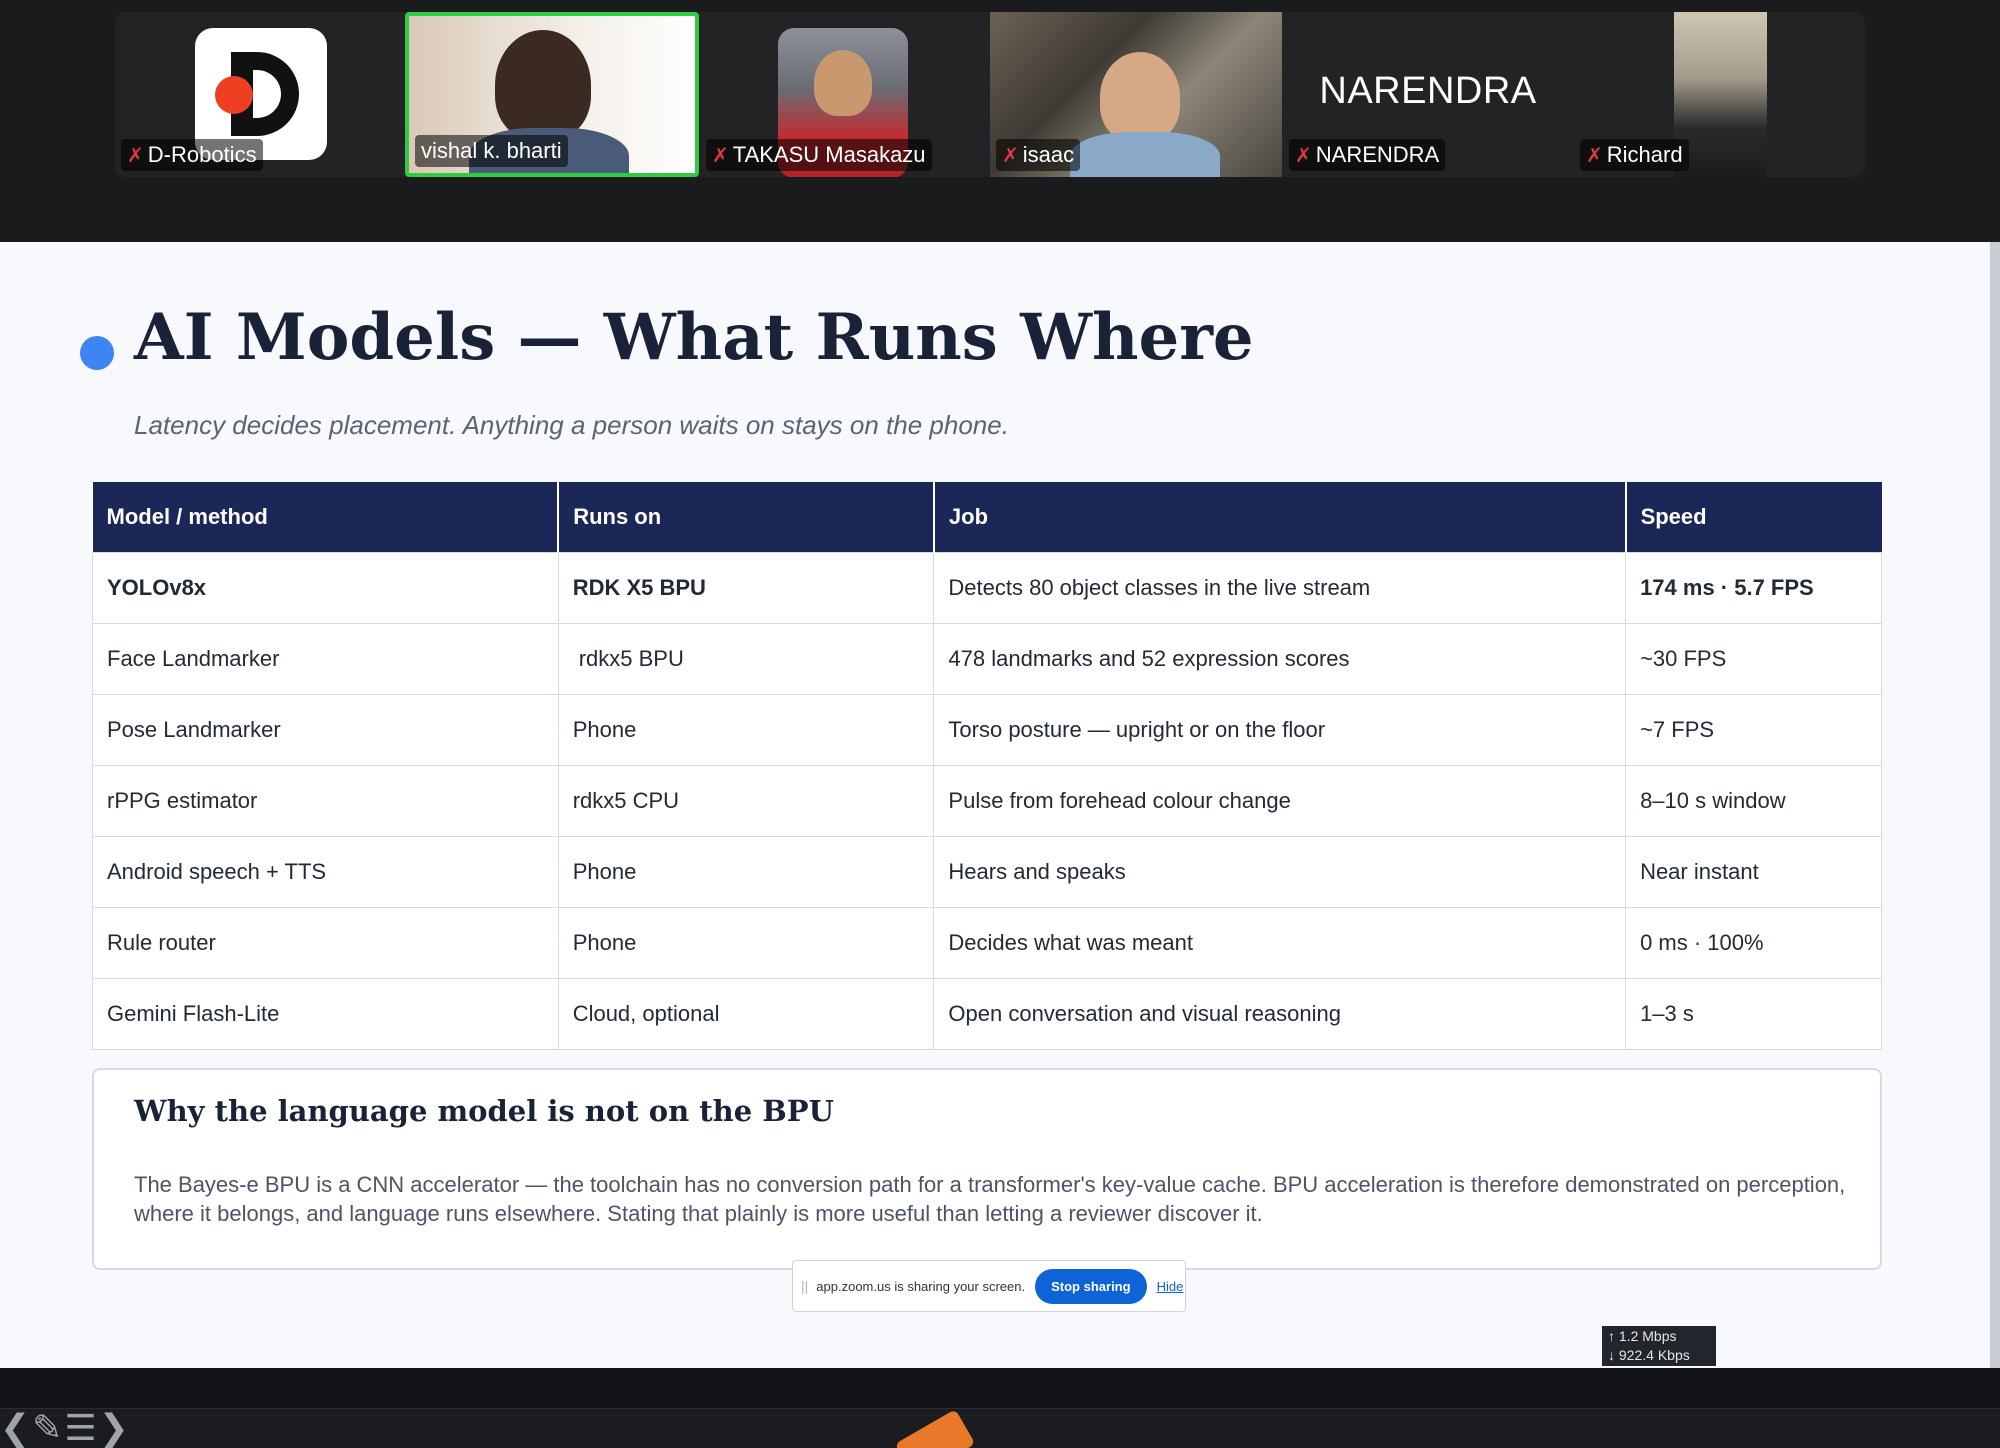  I want to click on title-bullet-dot, so click(97, 353).